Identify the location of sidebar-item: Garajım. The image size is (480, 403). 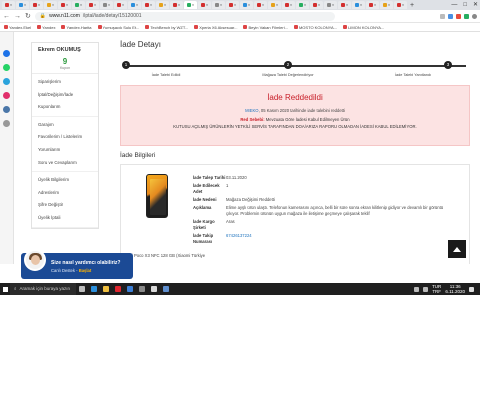
(65, 125).